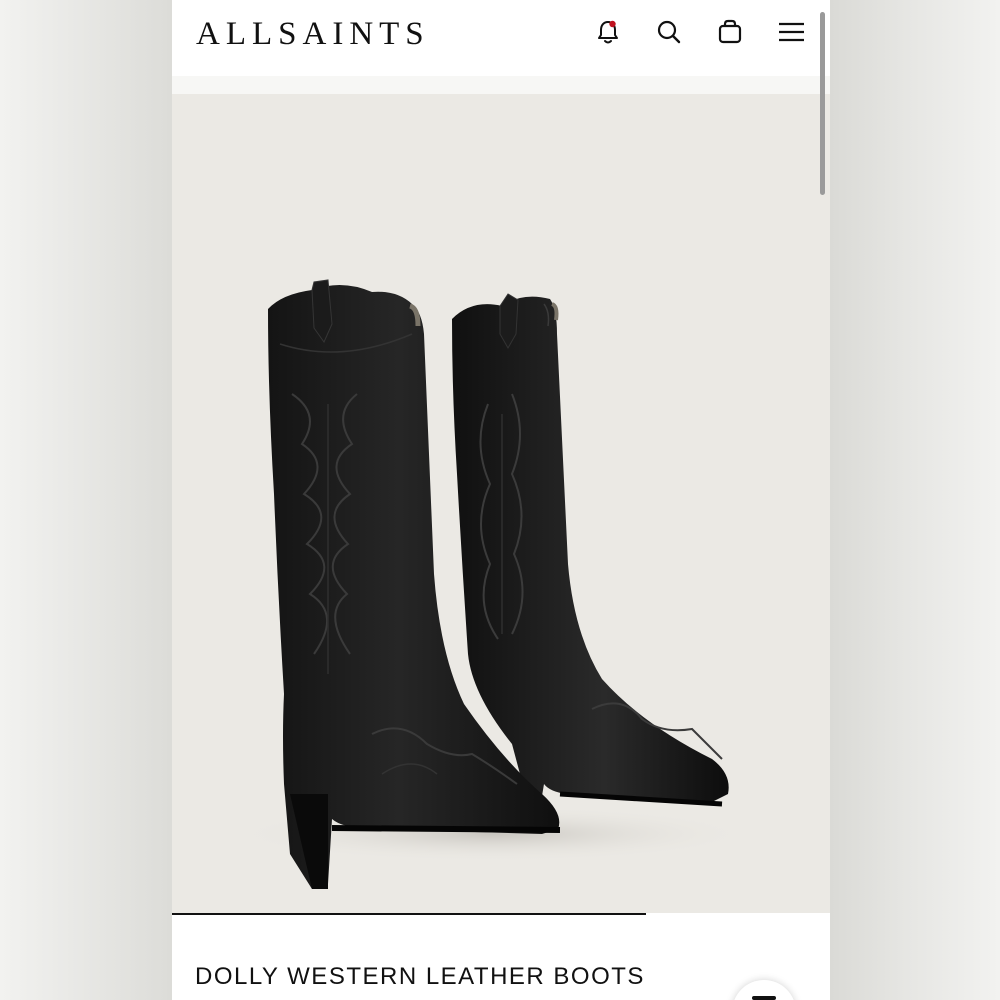 The height and width of the screenshot is (1000, 1000). What do you see at coordinates (612, 24) in the screenshot?
I see `notification-dot` at bounding box center [612, 24].